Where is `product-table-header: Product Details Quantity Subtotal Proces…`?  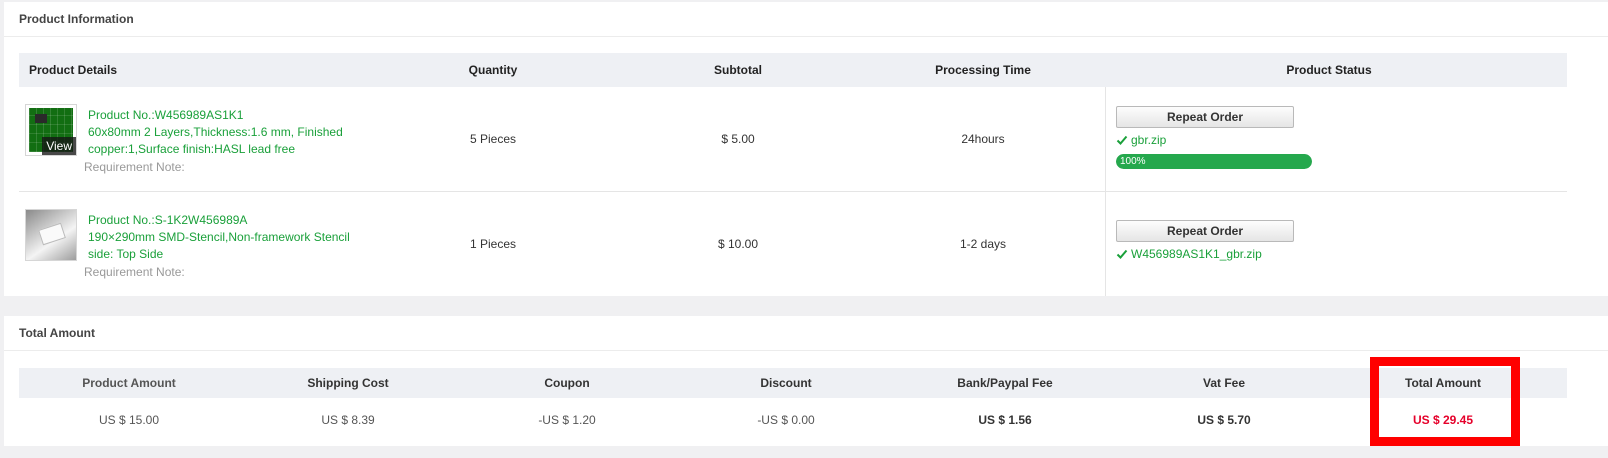
product-table-header: Product Details Quantity Subtotal Proces… is located at coordinates (793, 70).